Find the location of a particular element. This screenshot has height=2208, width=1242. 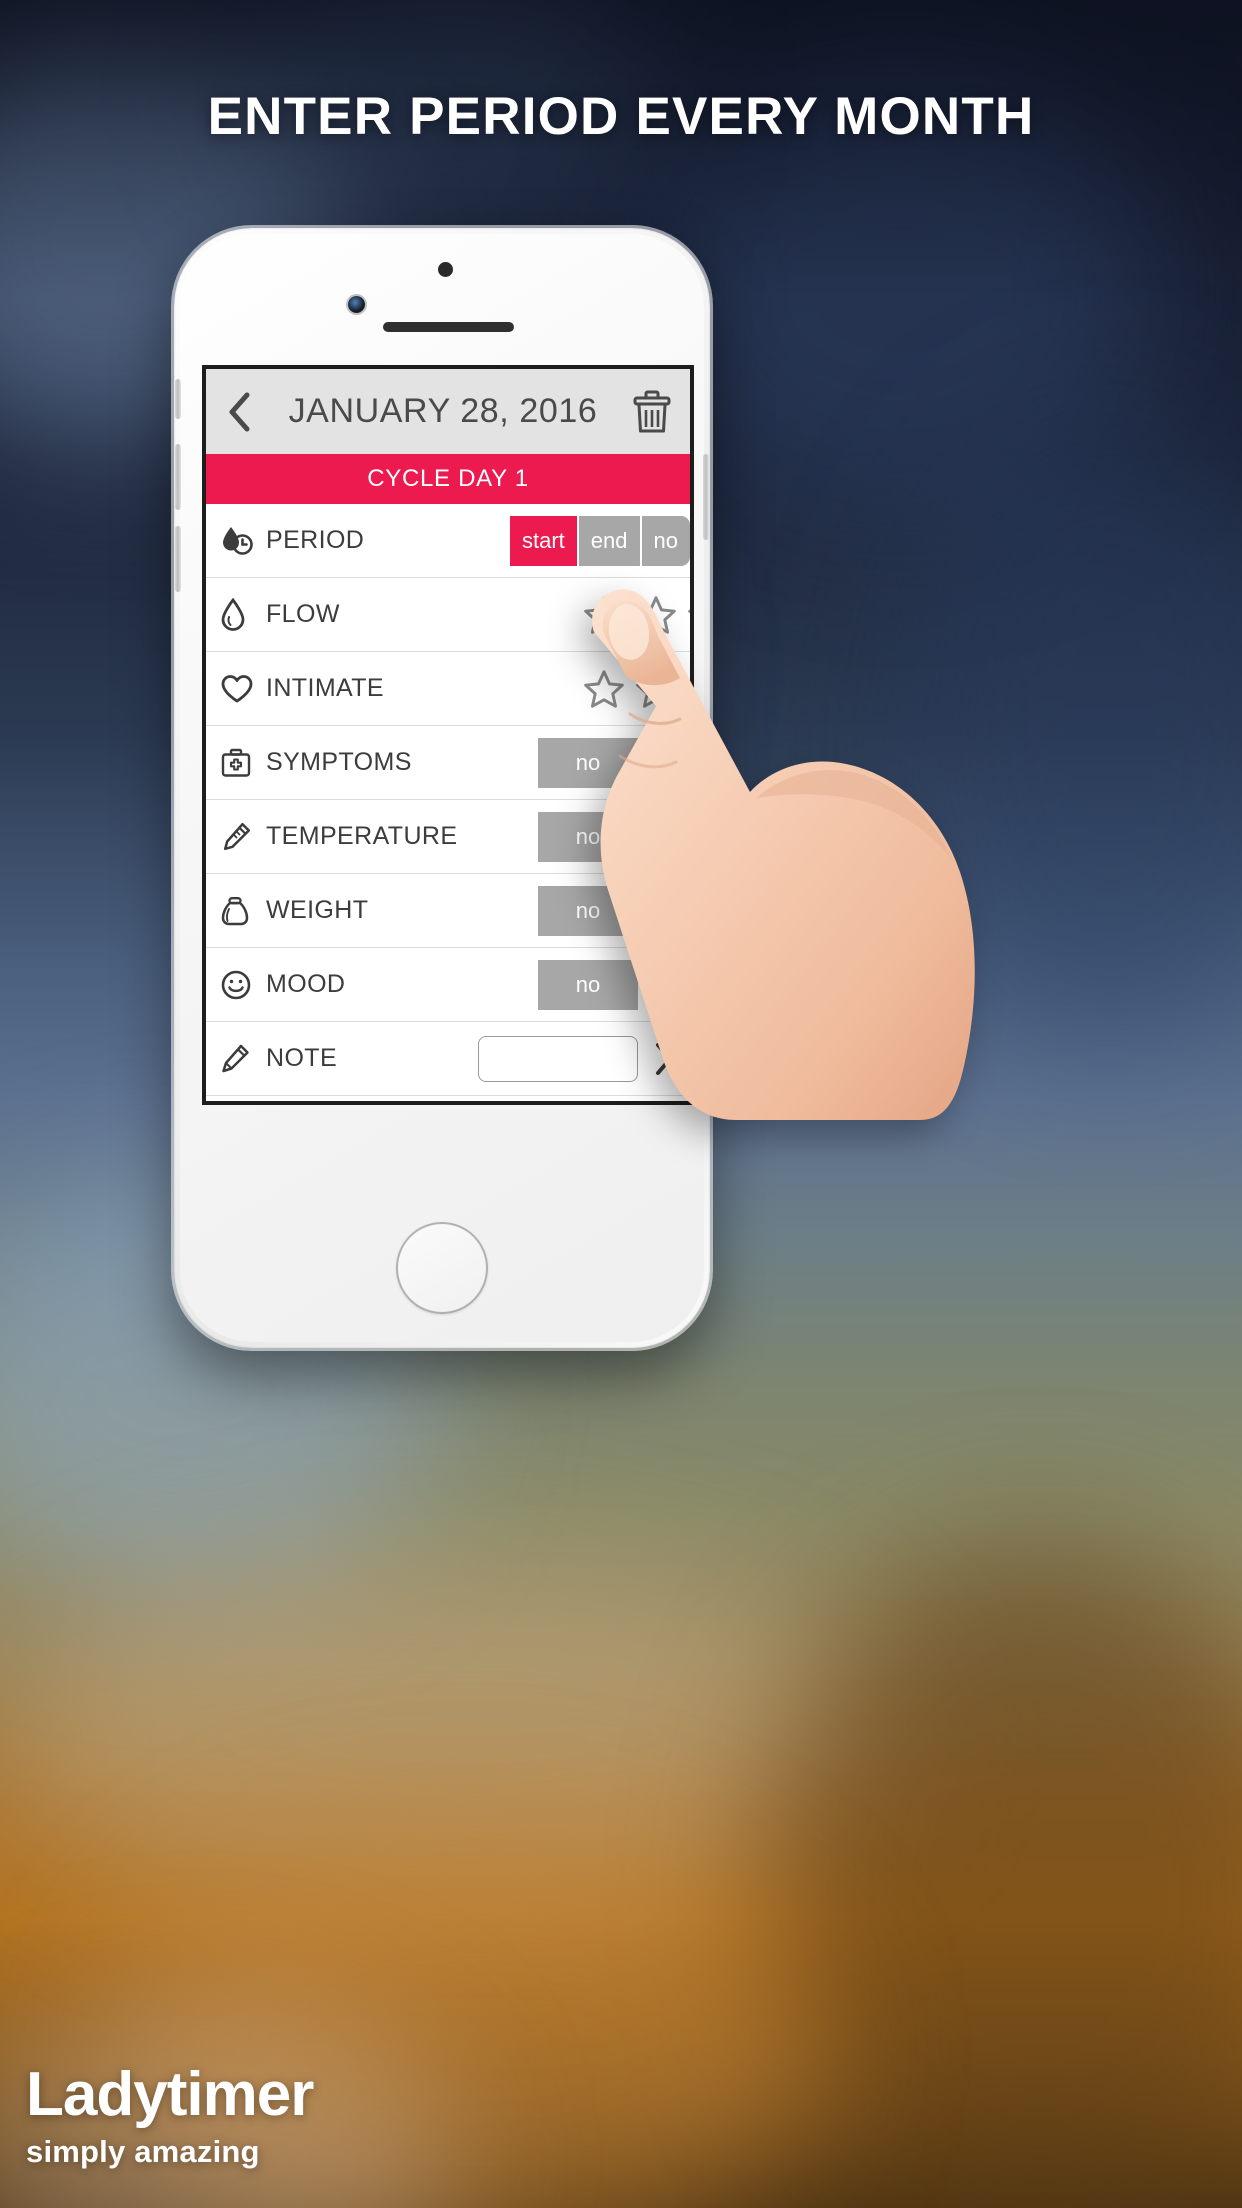

weight-disclosure is located at coordinates (664, 911).